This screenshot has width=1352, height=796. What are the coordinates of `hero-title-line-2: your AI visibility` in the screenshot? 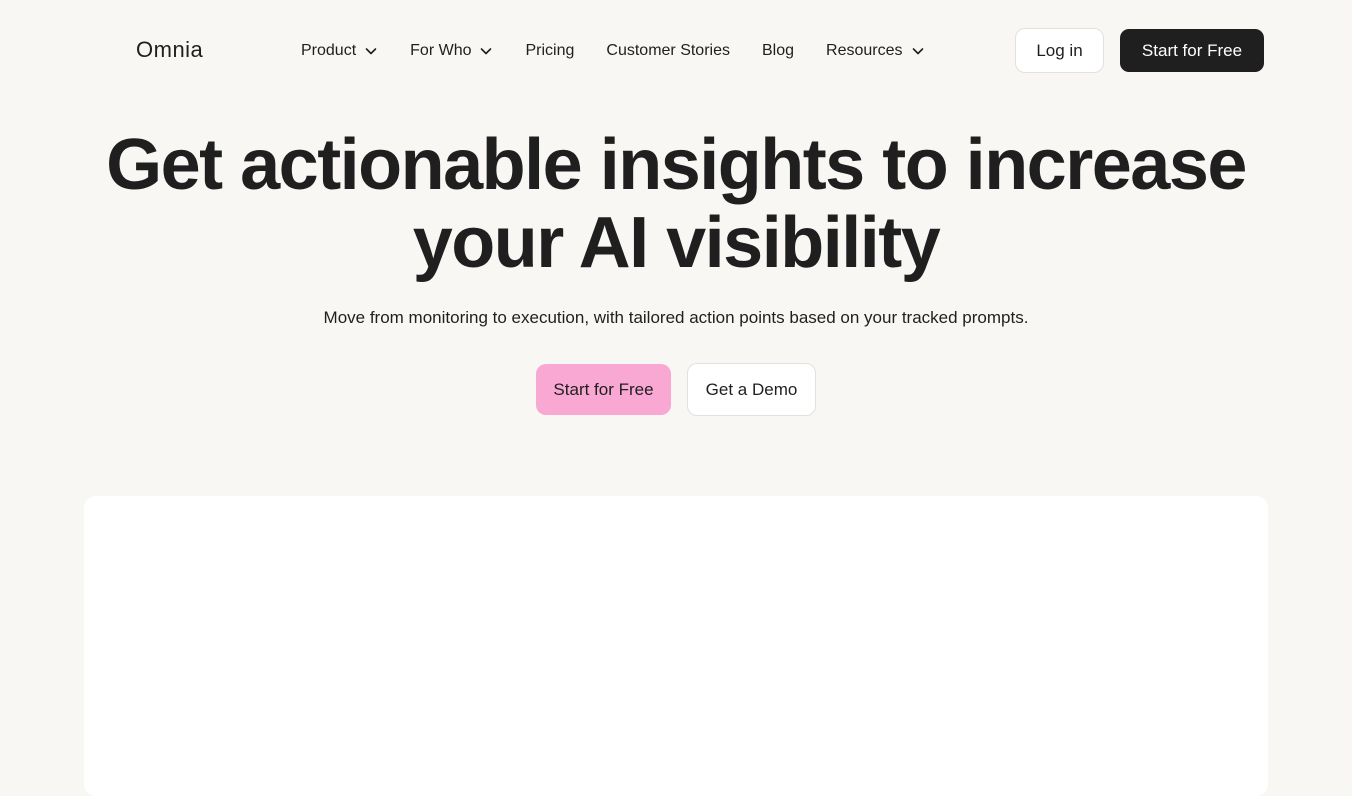 It's located at (676, 243).